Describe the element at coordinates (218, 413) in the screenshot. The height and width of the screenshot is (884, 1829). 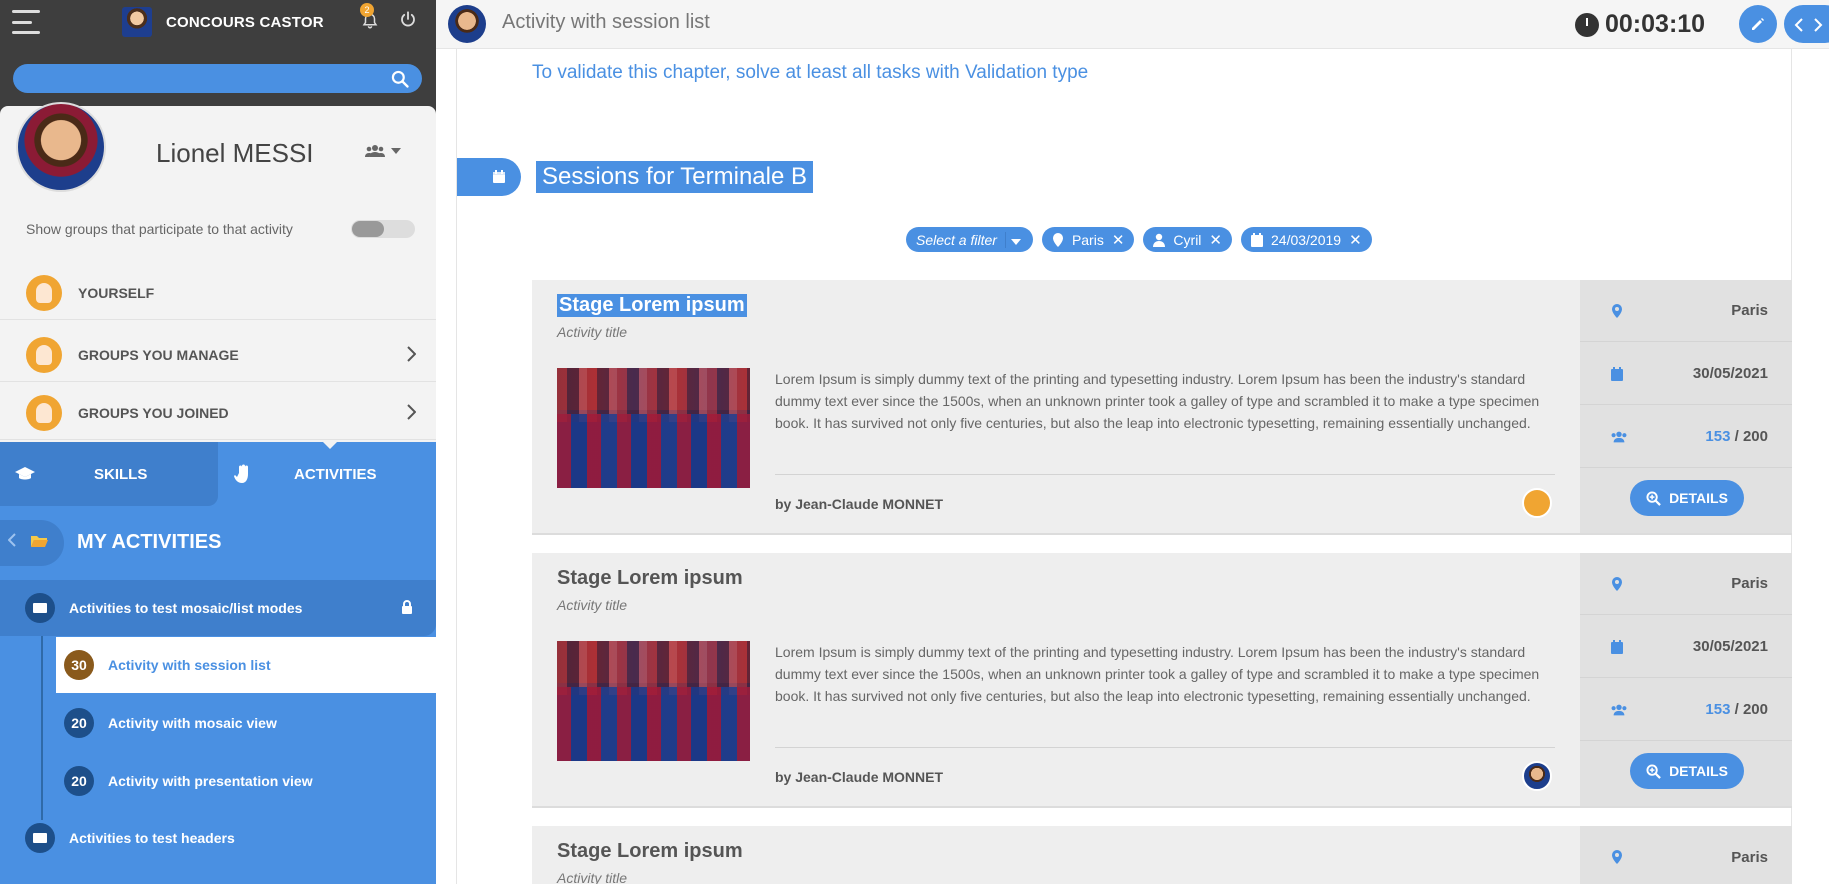
I see `group-row-joined: GROUPS YOU JOINED` at that location.